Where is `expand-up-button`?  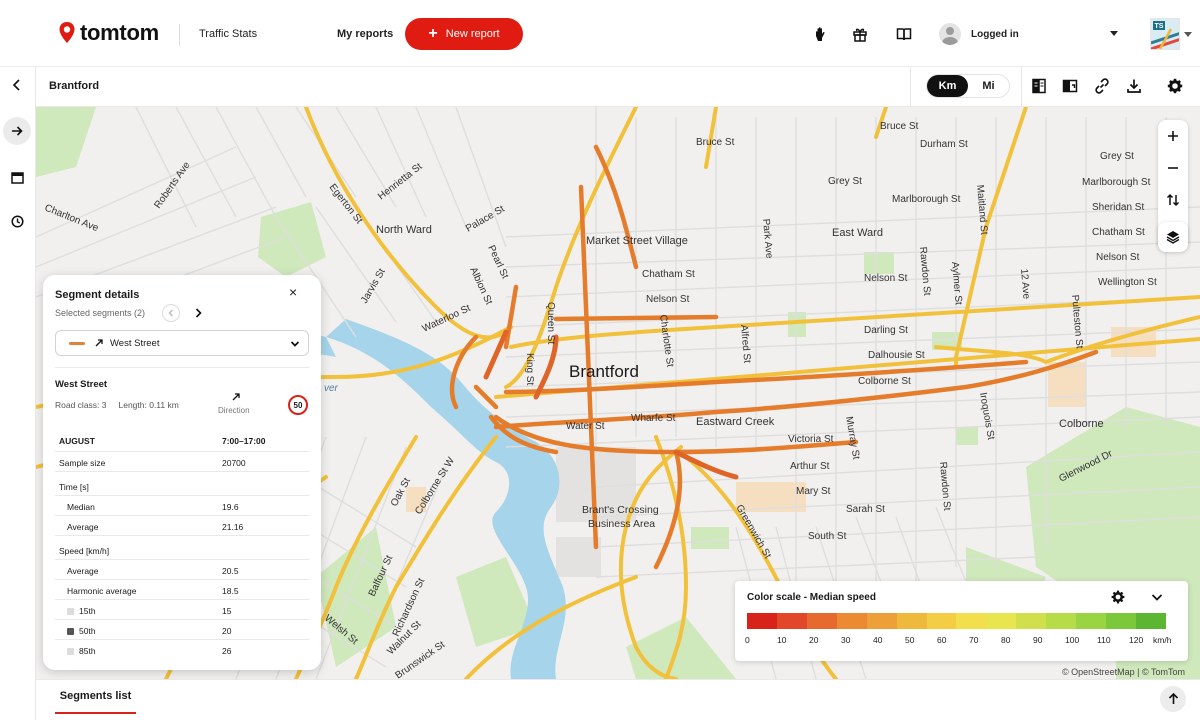 expand-up-button is located at coordinates (1173, 699).